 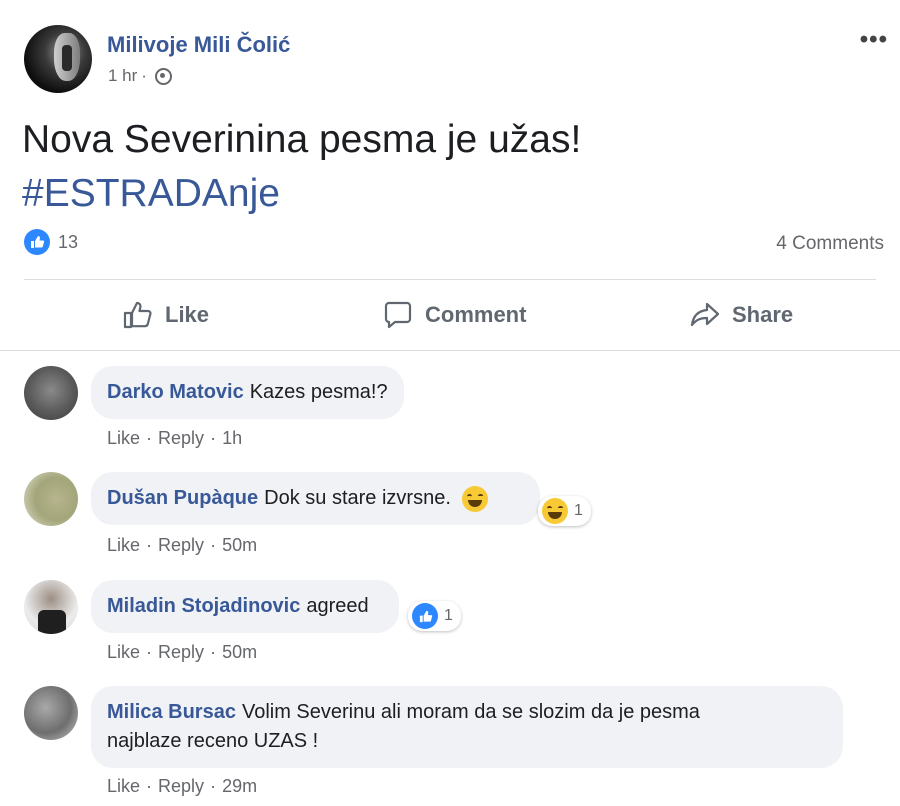 What do you see at coordinates (213, 741) in the screenshot?
I see `comment-text: najblaze receno UZAS !` at bounding box center [213, 741].